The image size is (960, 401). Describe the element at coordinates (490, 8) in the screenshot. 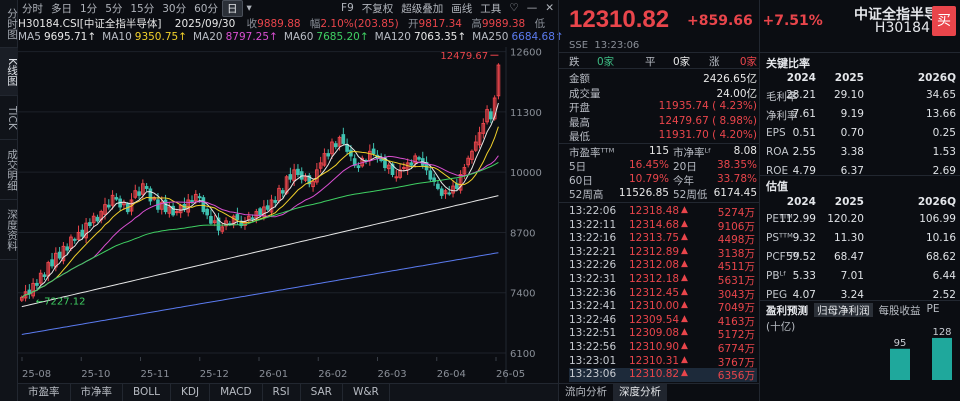

I see `toolbar-tools: 工具` at that location.